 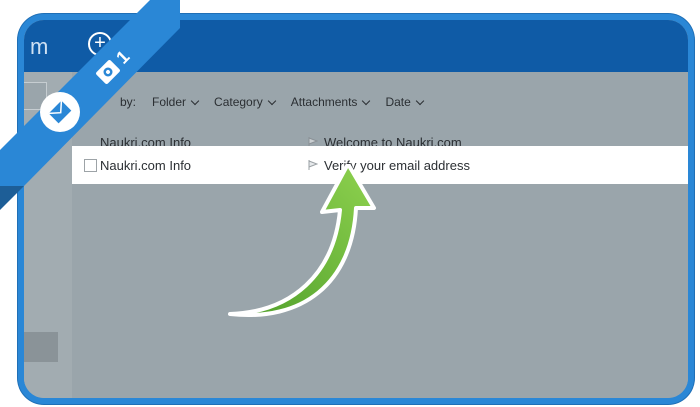 What do you see at coordinates (302, 240) in the screenshot?
I see `curved-arrow-icon` at bounding box center [302, 240].